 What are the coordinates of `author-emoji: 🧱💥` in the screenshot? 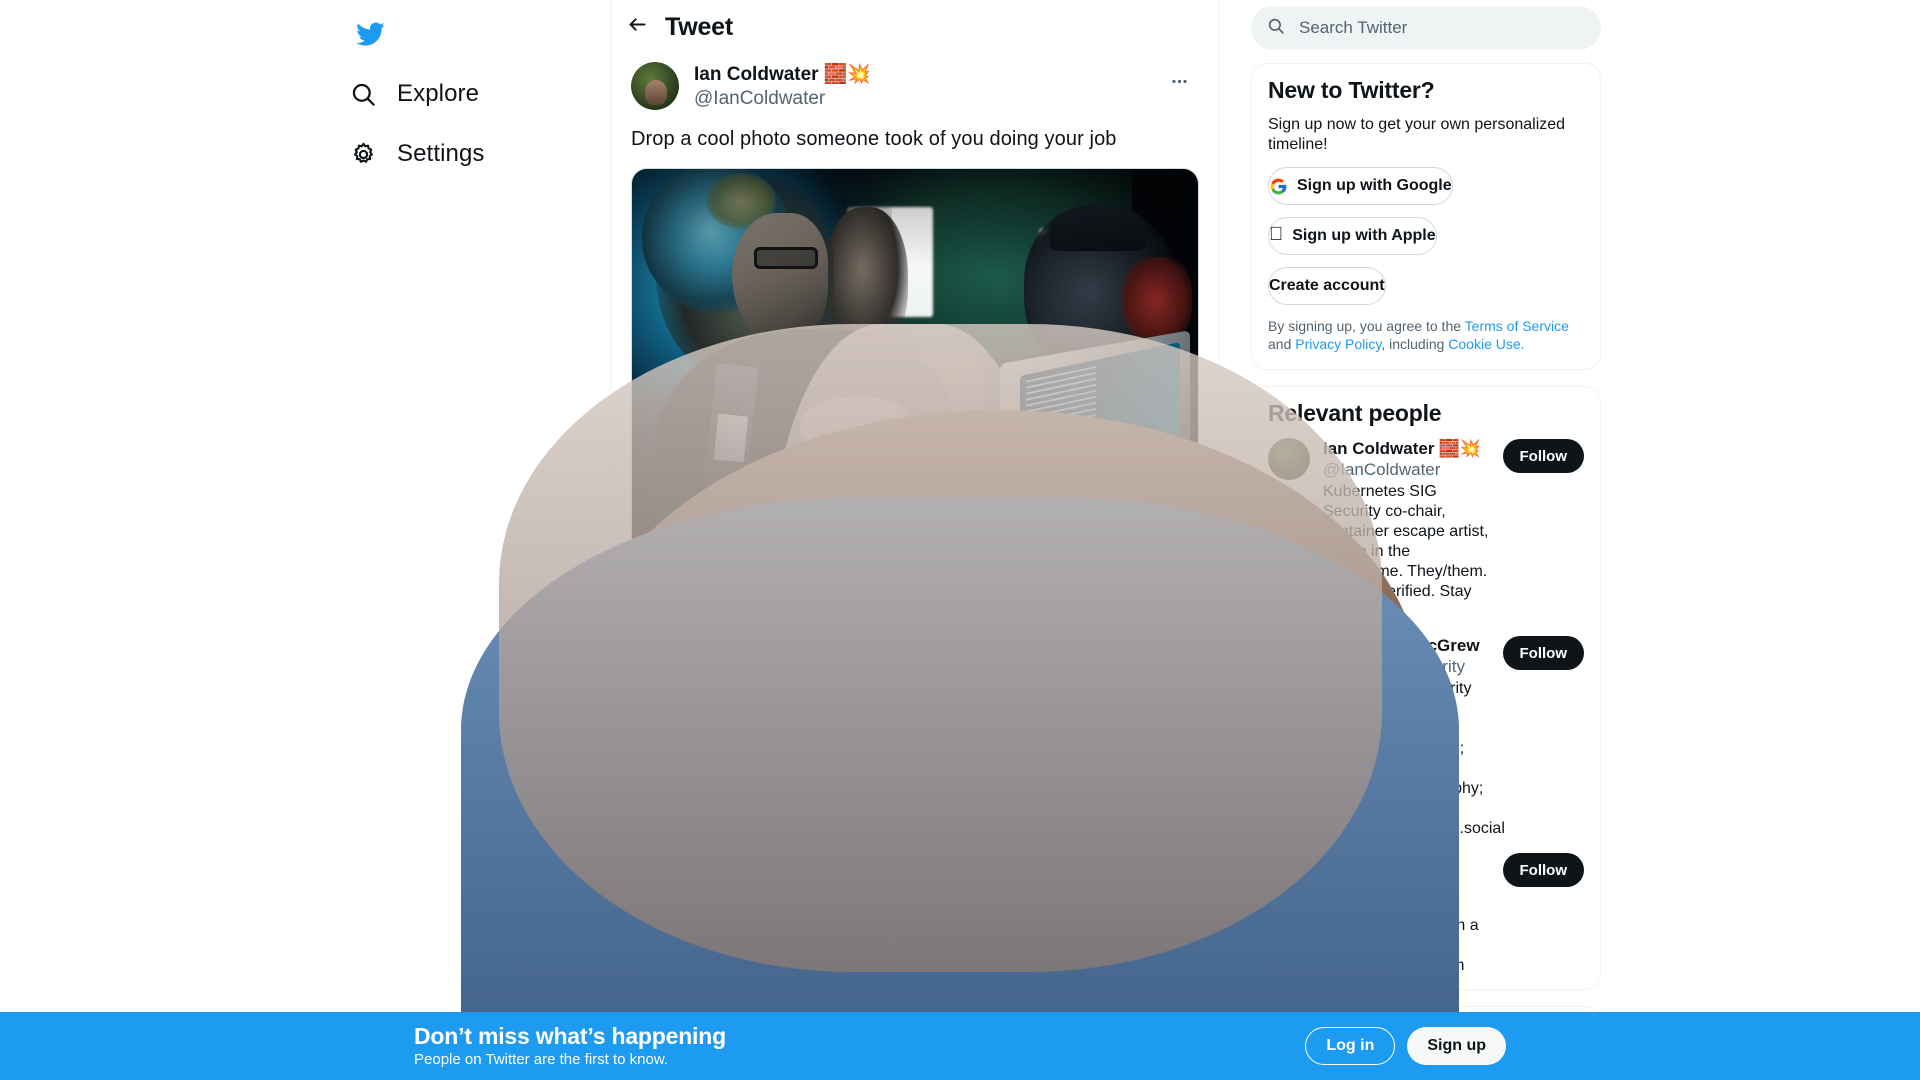 It's located at (847, 74).